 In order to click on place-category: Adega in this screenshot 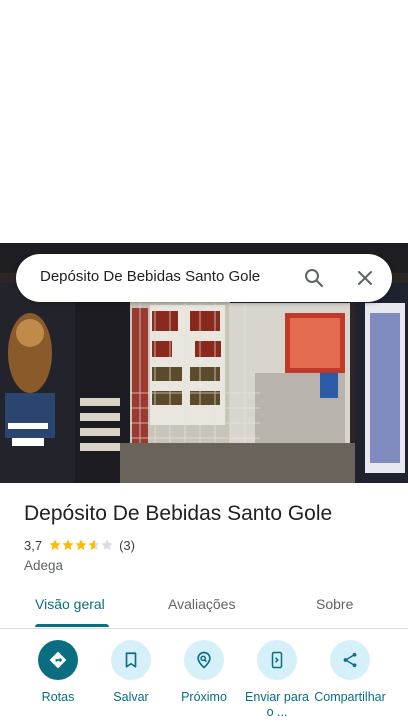, I will do `click(208, 565)`.